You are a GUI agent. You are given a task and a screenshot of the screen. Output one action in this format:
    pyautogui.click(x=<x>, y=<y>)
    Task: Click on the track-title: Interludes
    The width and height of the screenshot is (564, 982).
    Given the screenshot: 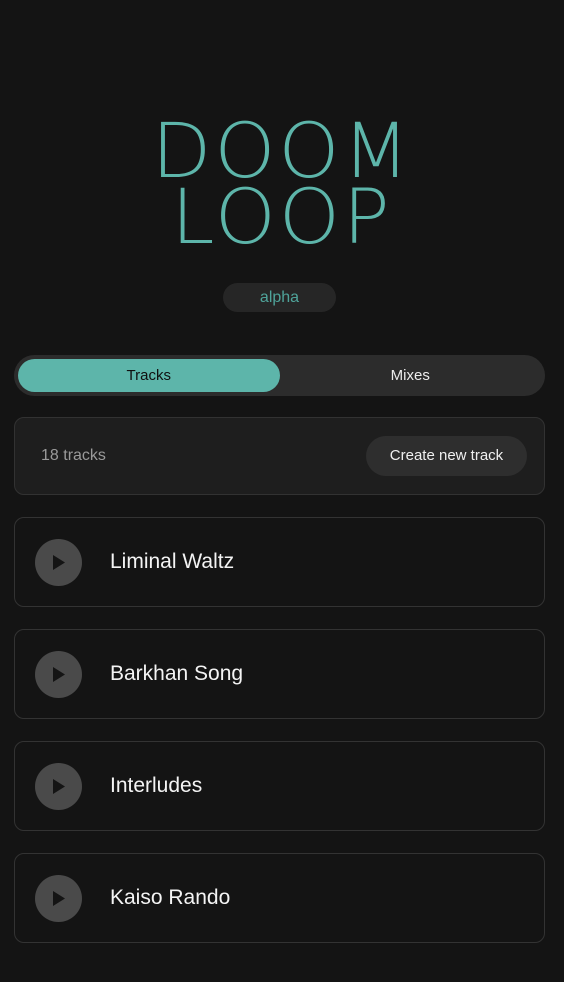 What is the action you would take?
    pyautogui.click(x=156, y=785)
    